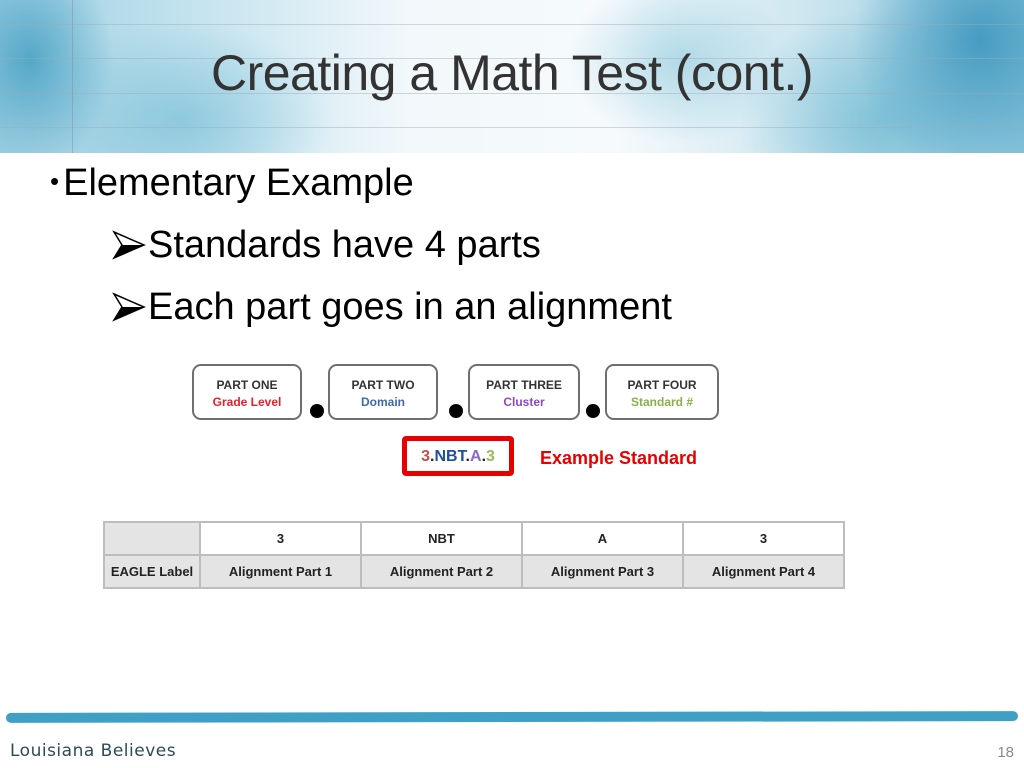 The height and width of the screenshot is (768, 1024). Describe the element at coordinates (441, 571) in the screenshot. I see `table-cell: Alignment Part 2` at that location.